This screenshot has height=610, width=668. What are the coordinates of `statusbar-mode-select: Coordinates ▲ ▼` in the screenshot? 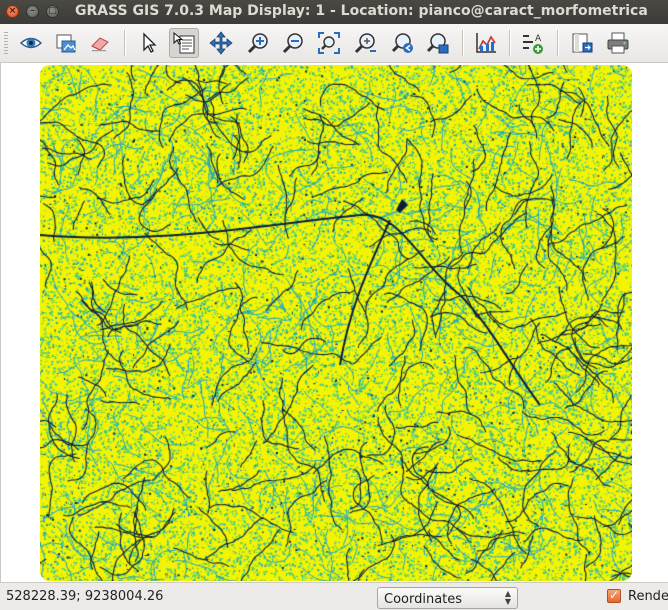 It's located at (447, 598).